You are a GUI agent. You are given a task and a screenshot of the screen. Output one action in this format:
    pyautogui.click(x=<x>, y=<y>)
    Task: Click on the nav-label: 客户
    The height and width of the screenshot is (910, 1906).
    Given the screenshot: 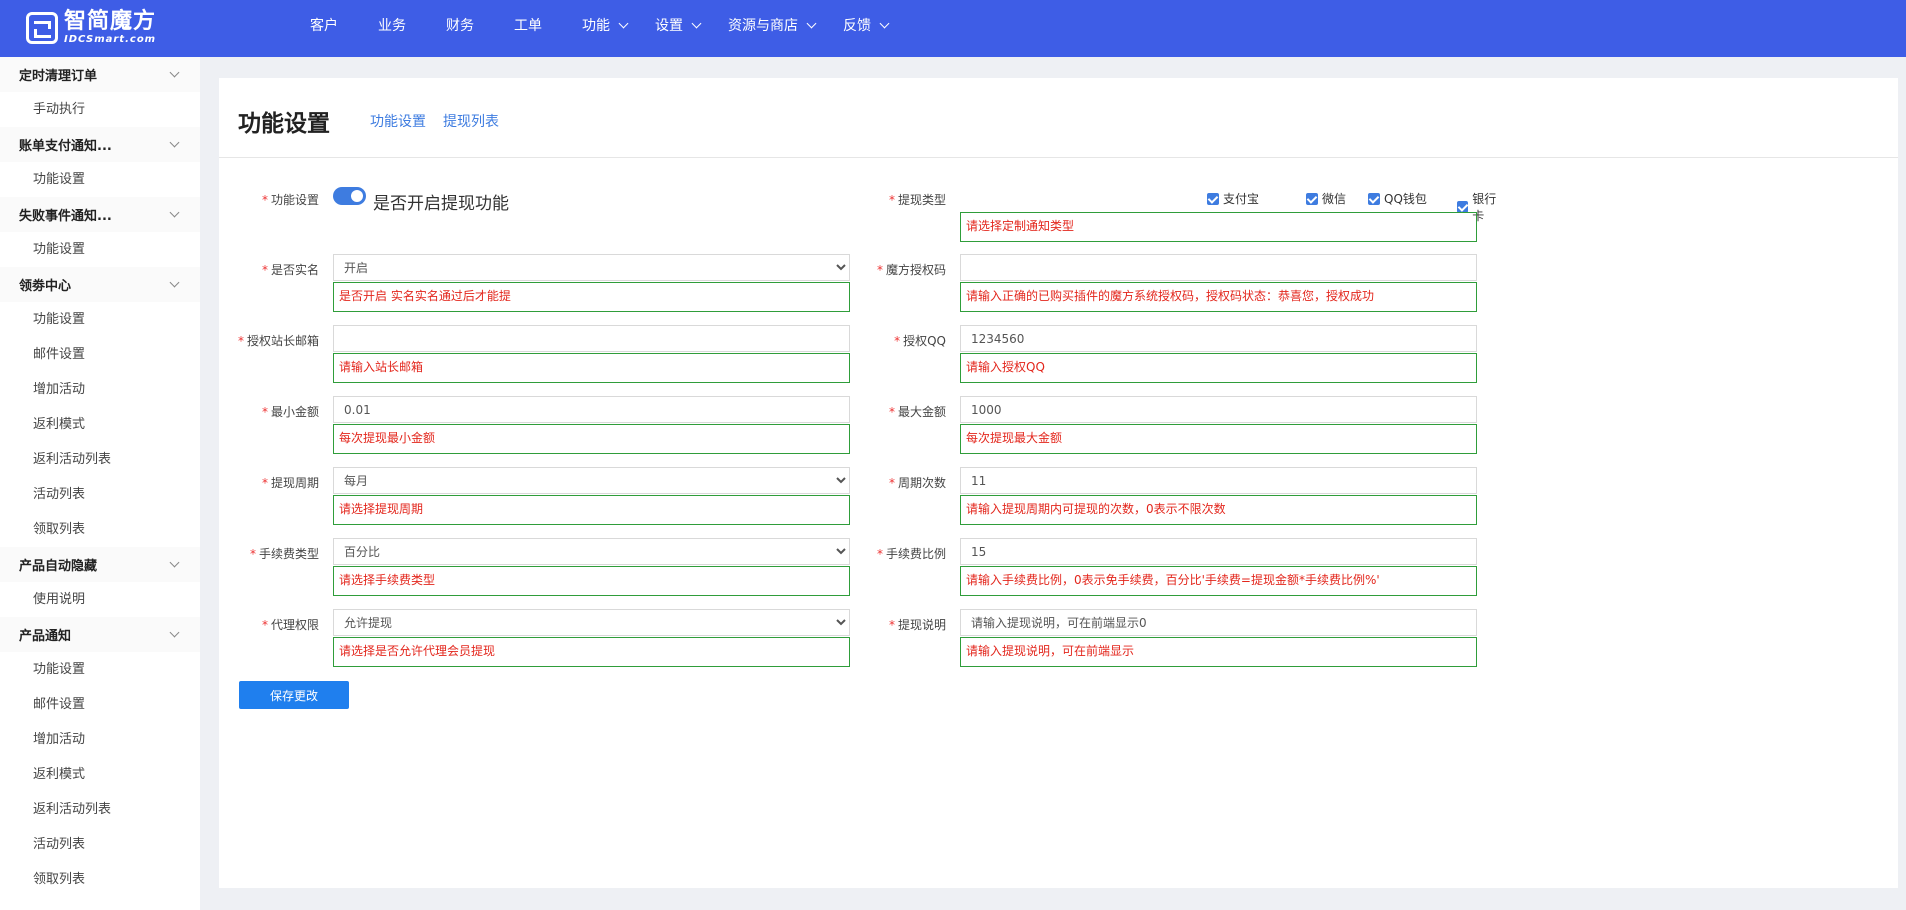 What is the action you would take?
    pyautogui.click(x=324, y=26)
    